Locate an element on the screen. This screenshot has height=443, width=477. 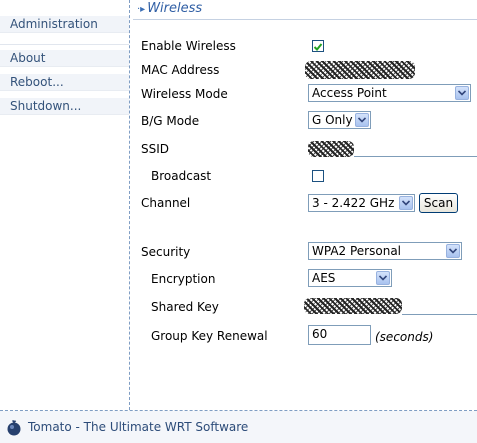
encryption-value: AES is located at coordinates (324, 278).